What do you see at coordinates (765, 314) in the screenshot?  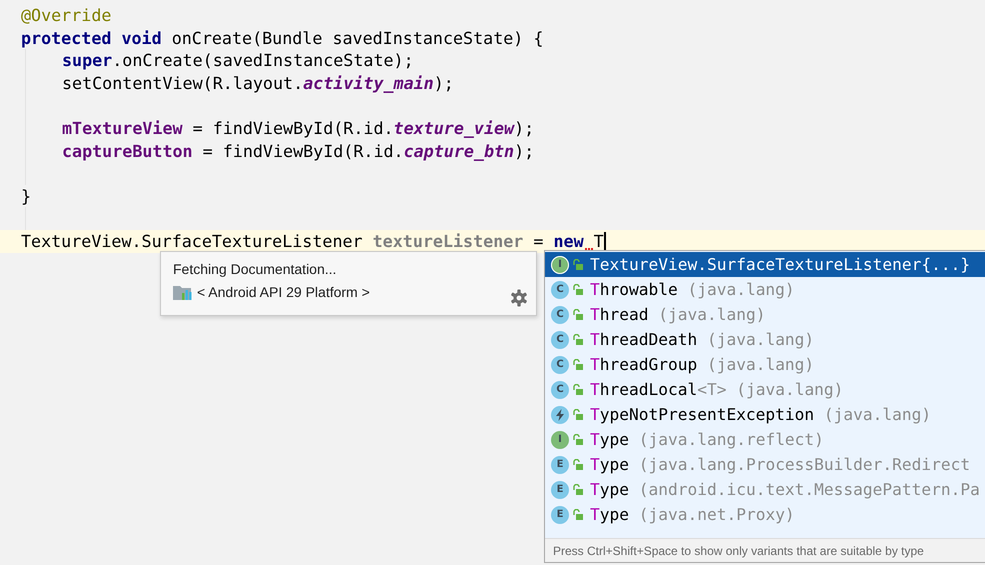 I see `completion-item: C Thread (java.lang)` at bounding box center [765, 314].